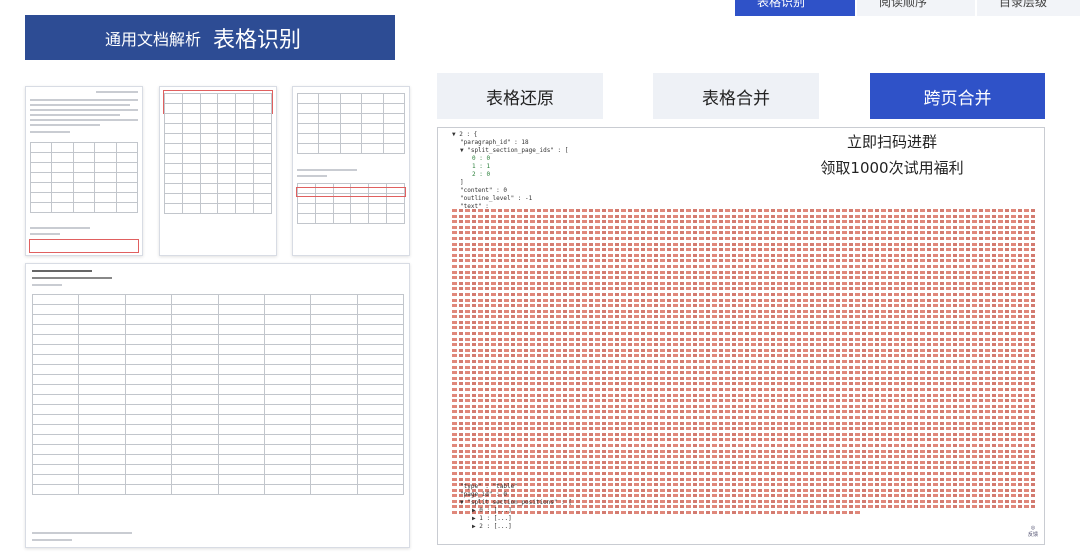 Image resolution: width=1080 pixels, height=553 pixels. I want to click on feedback-label: 反馈, so click(1032, 535).